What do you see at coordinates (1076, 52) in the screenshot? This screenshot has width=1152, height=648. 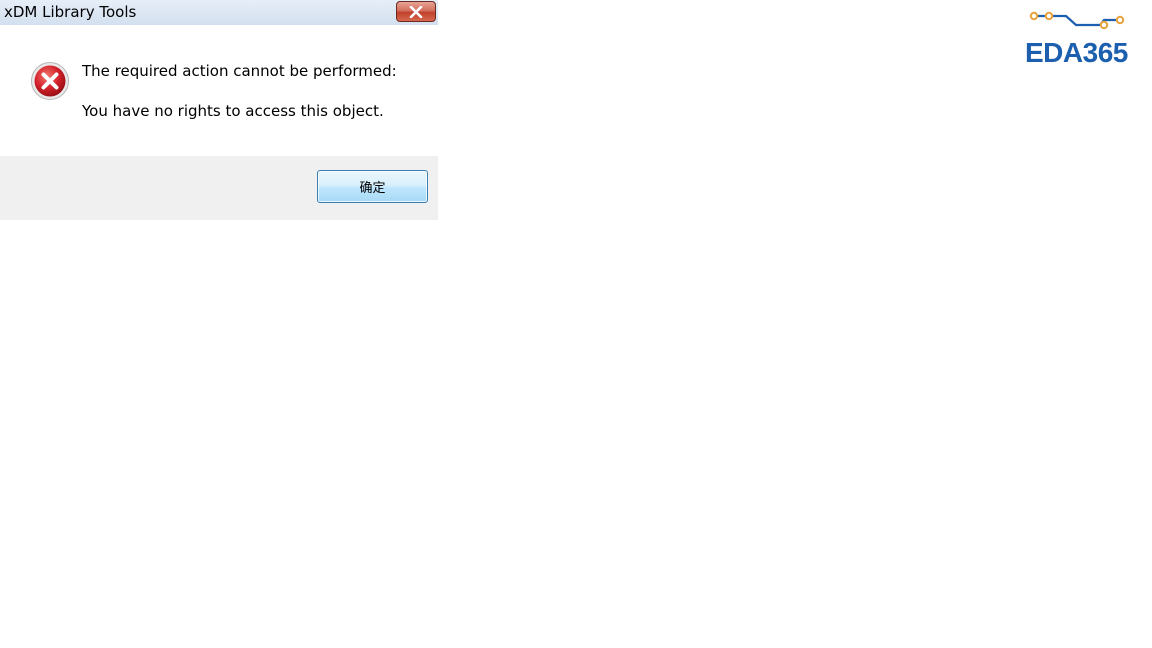 I see `logo-text: EDA365` at bounding box center [1076, 52].